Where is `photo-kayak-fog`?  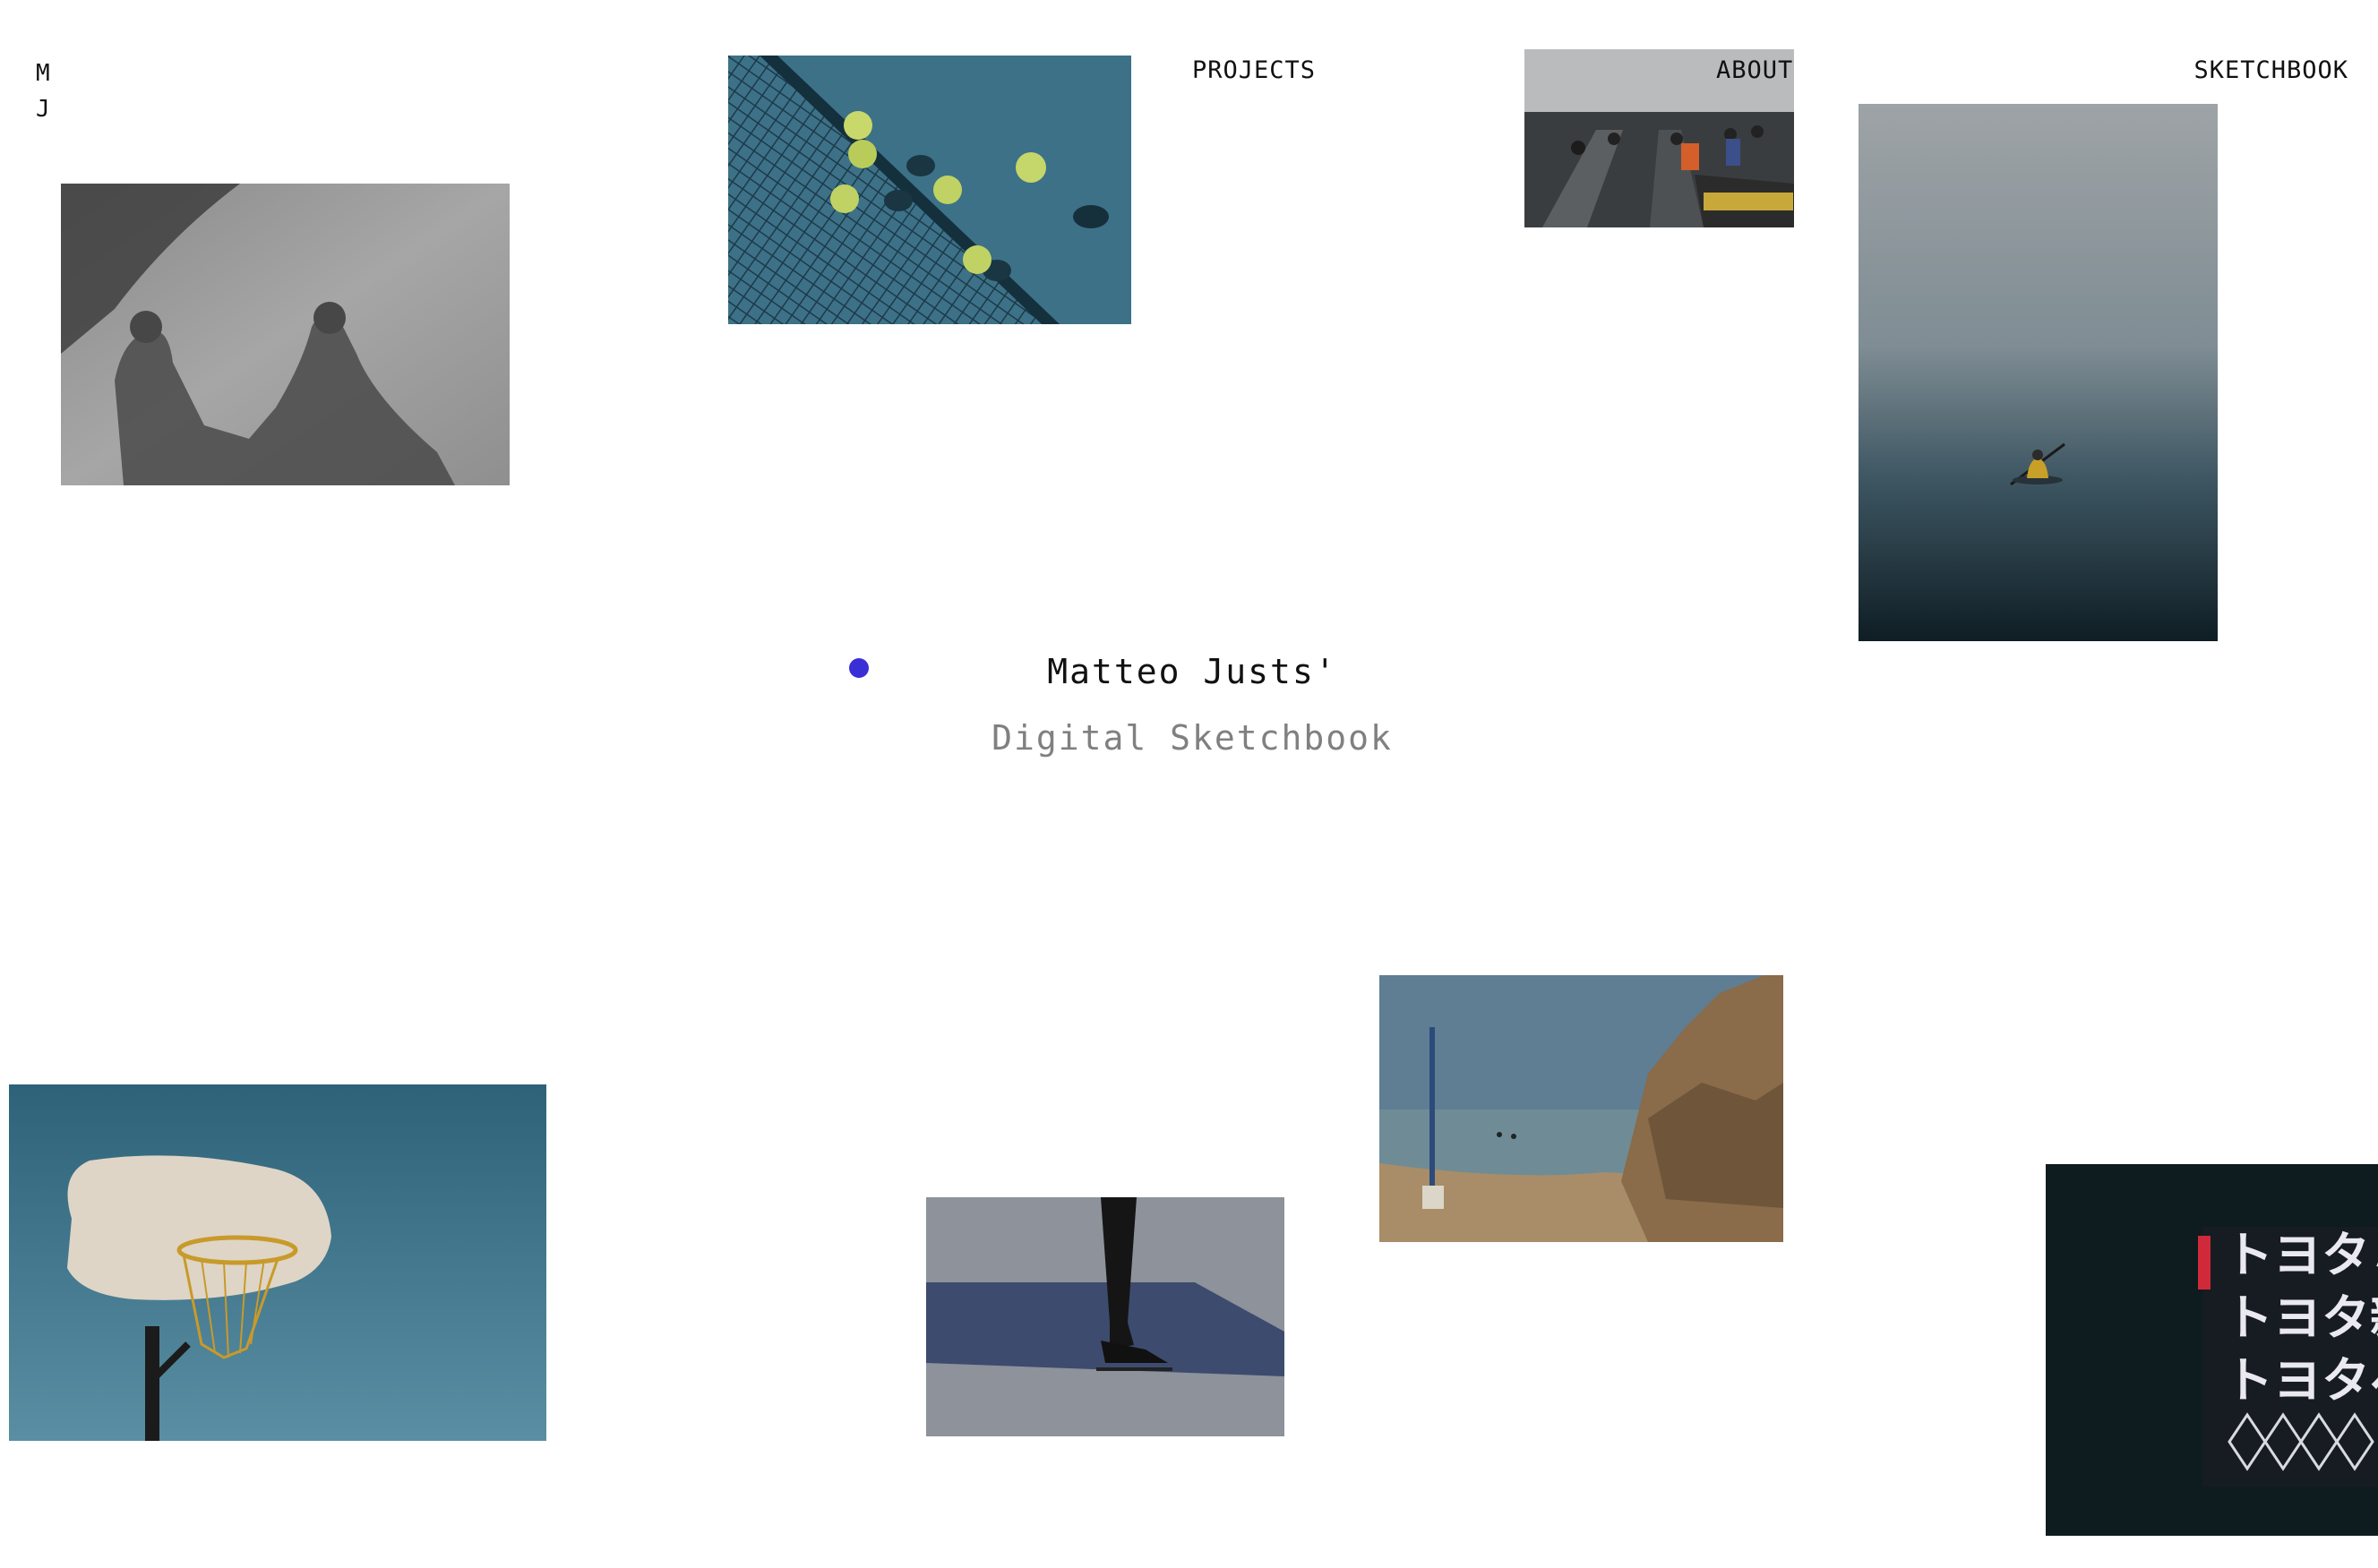 photo-kayak-fog is located at coordinates (2038, 373).